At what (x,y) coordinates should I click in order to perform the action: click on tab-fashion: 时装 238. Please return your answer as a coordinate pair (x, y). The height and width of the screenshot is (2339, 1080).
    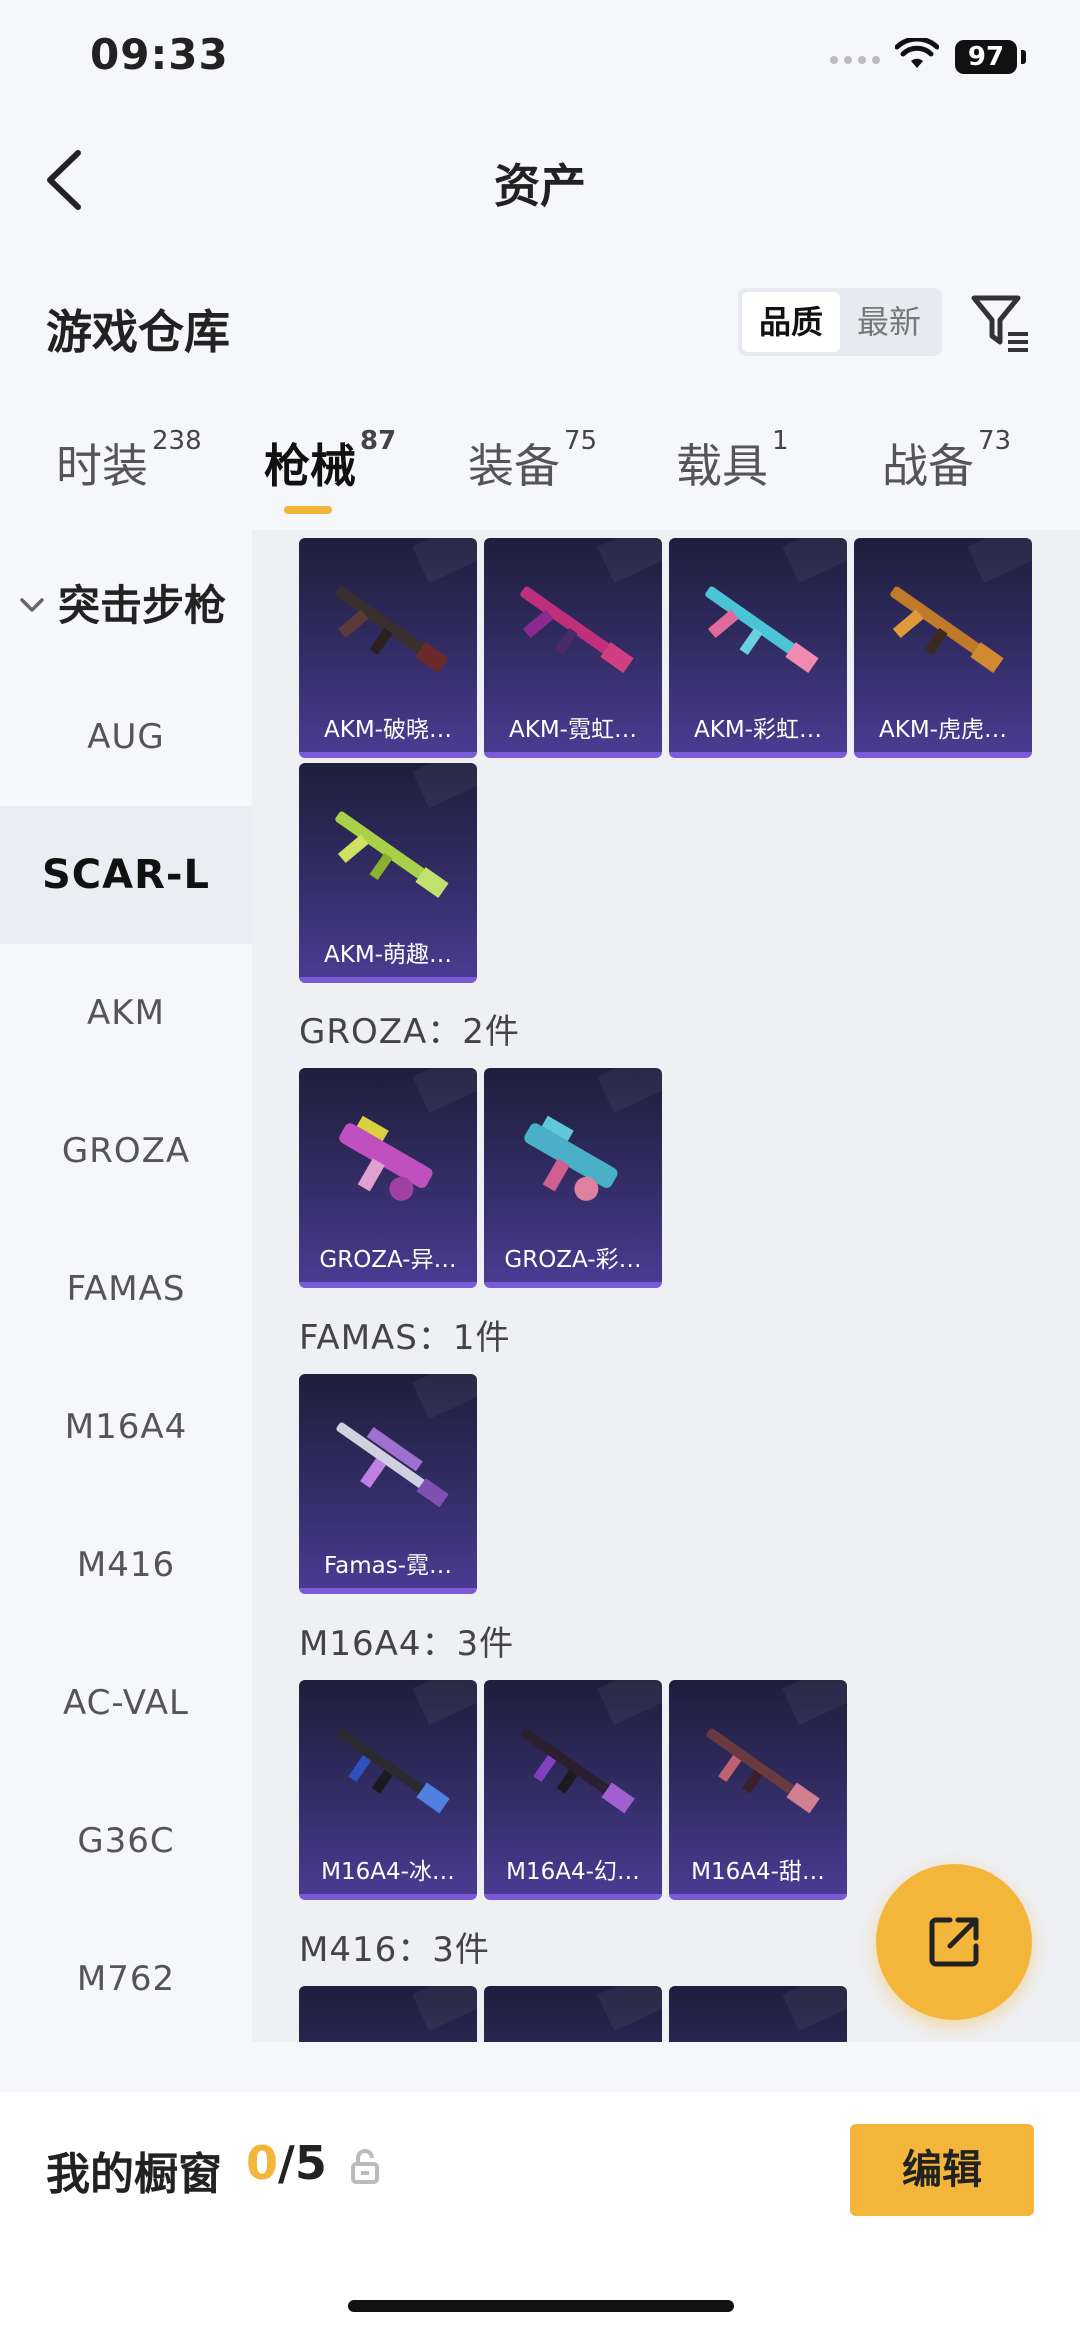
    Looking at the image, I should click on (129, 461).